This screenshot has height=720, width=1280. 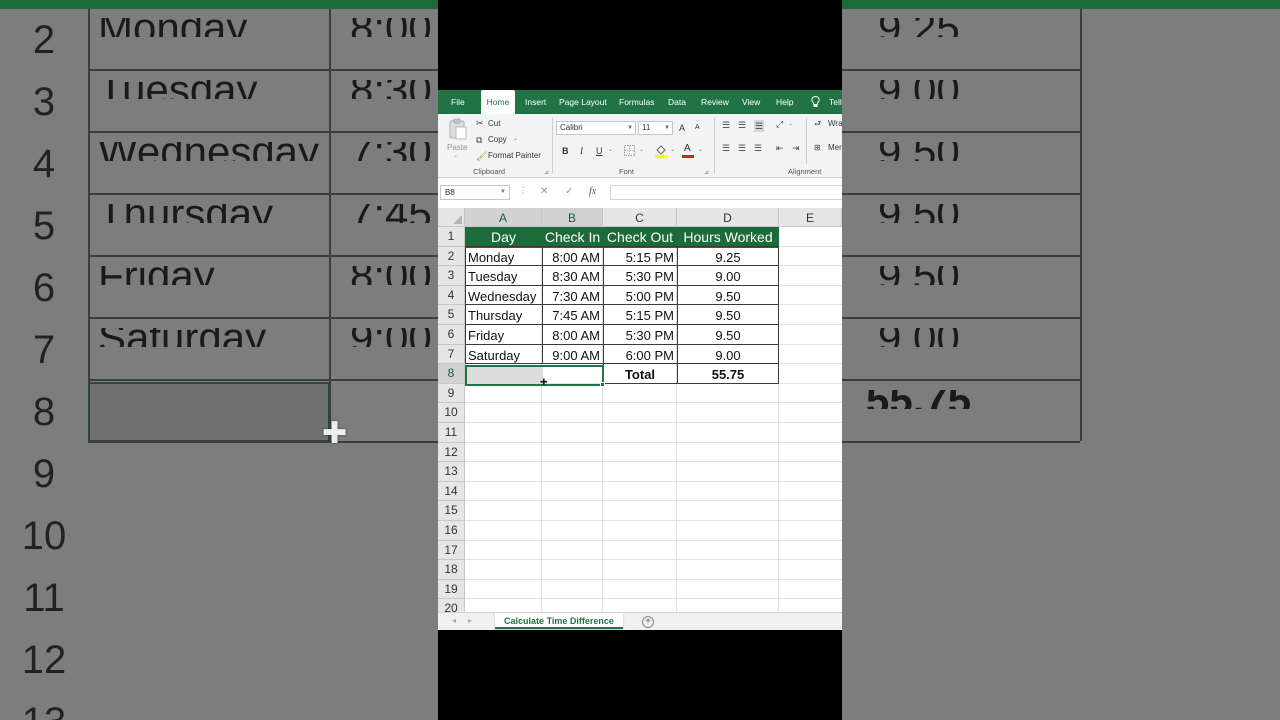 I want to click on table-cell: 7:30 AM, so click(x=572, y=296).